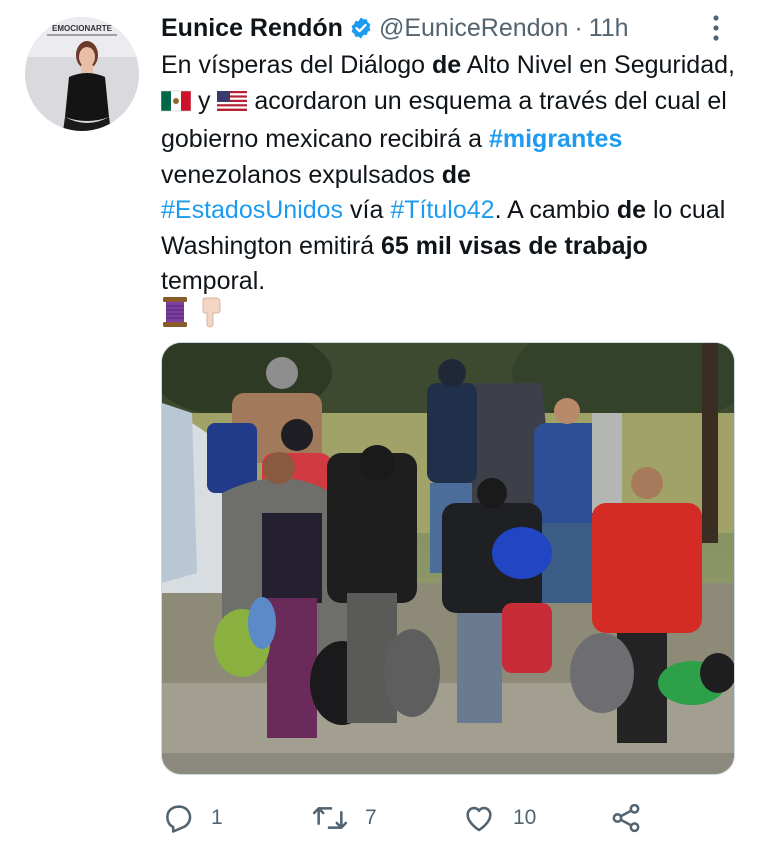 This screenshot has height=856, width=760. Describe the element at coordinates (232, 105) in the screenshot. I see `usa-flag-icon` at that location.